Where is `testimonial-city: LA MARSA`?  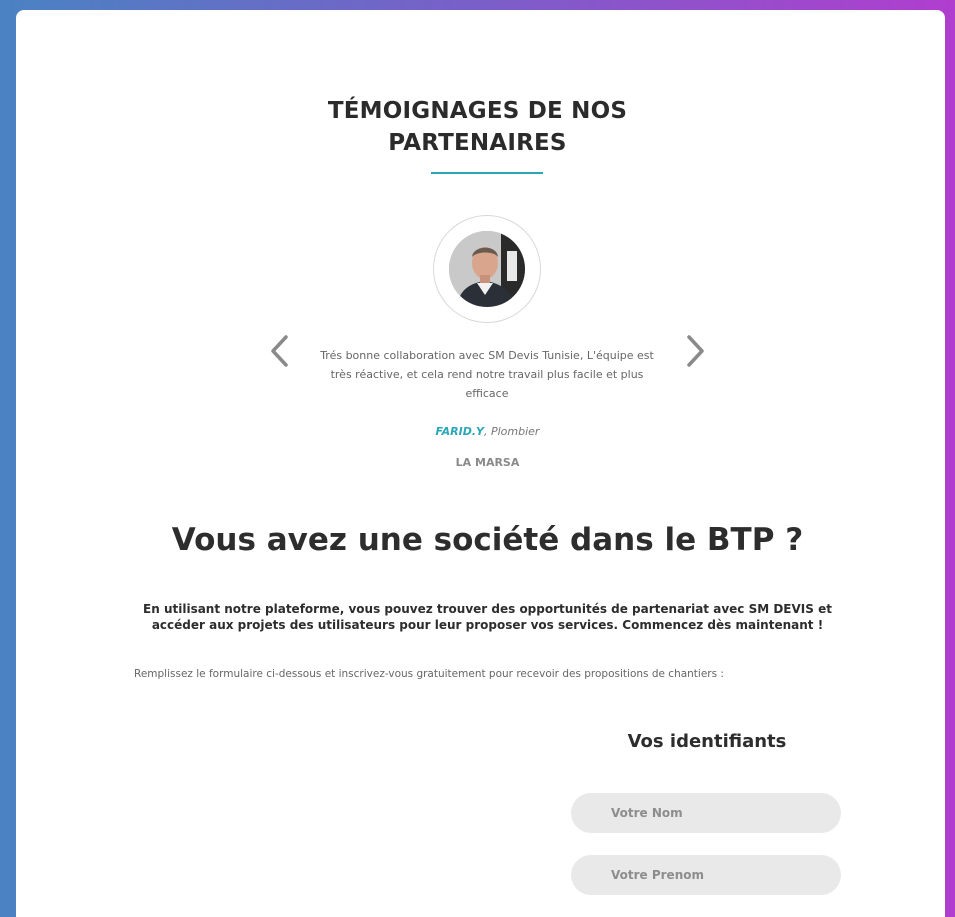 testimonial-city: LA MARSA is located at coordinates (487, 462).